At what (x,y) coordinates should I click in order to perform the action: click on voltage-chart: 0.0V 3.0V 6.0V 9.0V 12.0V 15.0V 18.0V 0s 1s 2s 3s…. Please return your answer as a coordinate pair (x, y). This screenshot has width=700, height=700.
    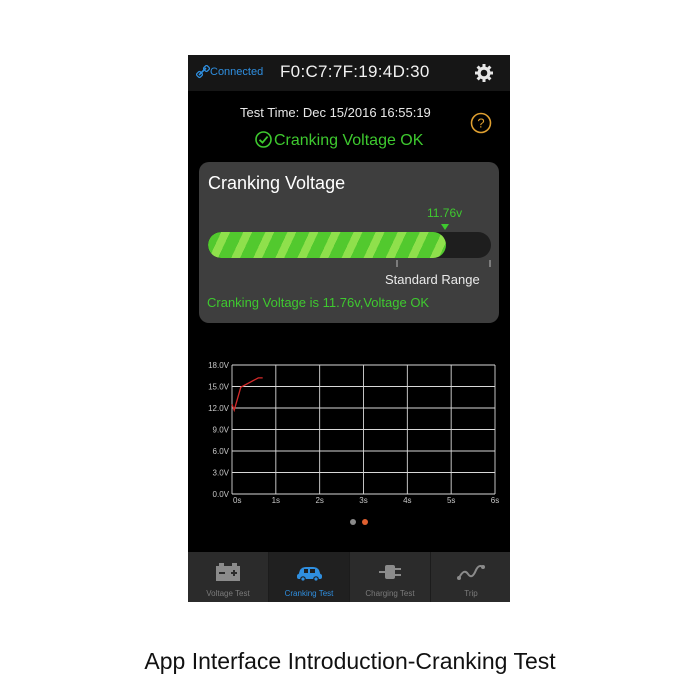
    Looking at the image, I should click on (353, 433).